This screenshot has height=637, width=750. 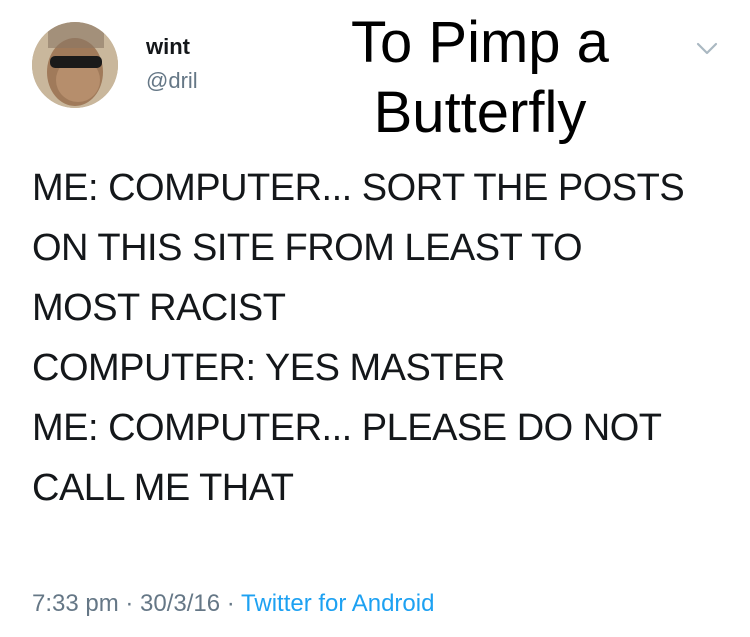 What do you see at coordinates (347, 428) in the screenshot?
I see `tweet-line: ME: COMPUTER... PLEASE DO NOT` at bounding box center [347, 428].